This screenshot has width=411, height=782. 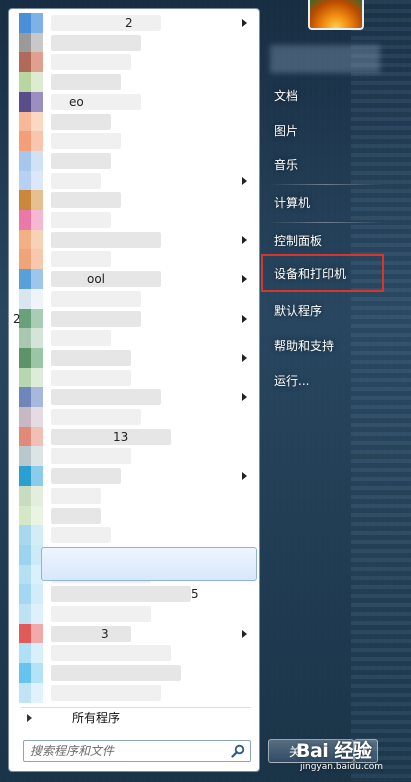 I want to click on program-item: eo, so click(x=135, y=101).